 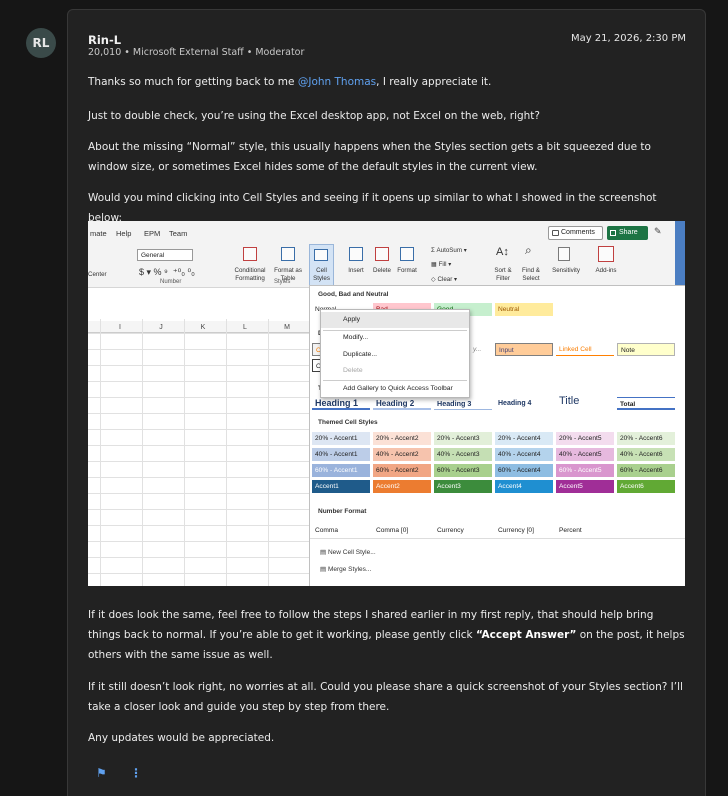 What do you see at coordinates (341, 438) in the screenshot?
I see `themed-style-cell: 20% - Accent1` at bounding box center [341, 438].